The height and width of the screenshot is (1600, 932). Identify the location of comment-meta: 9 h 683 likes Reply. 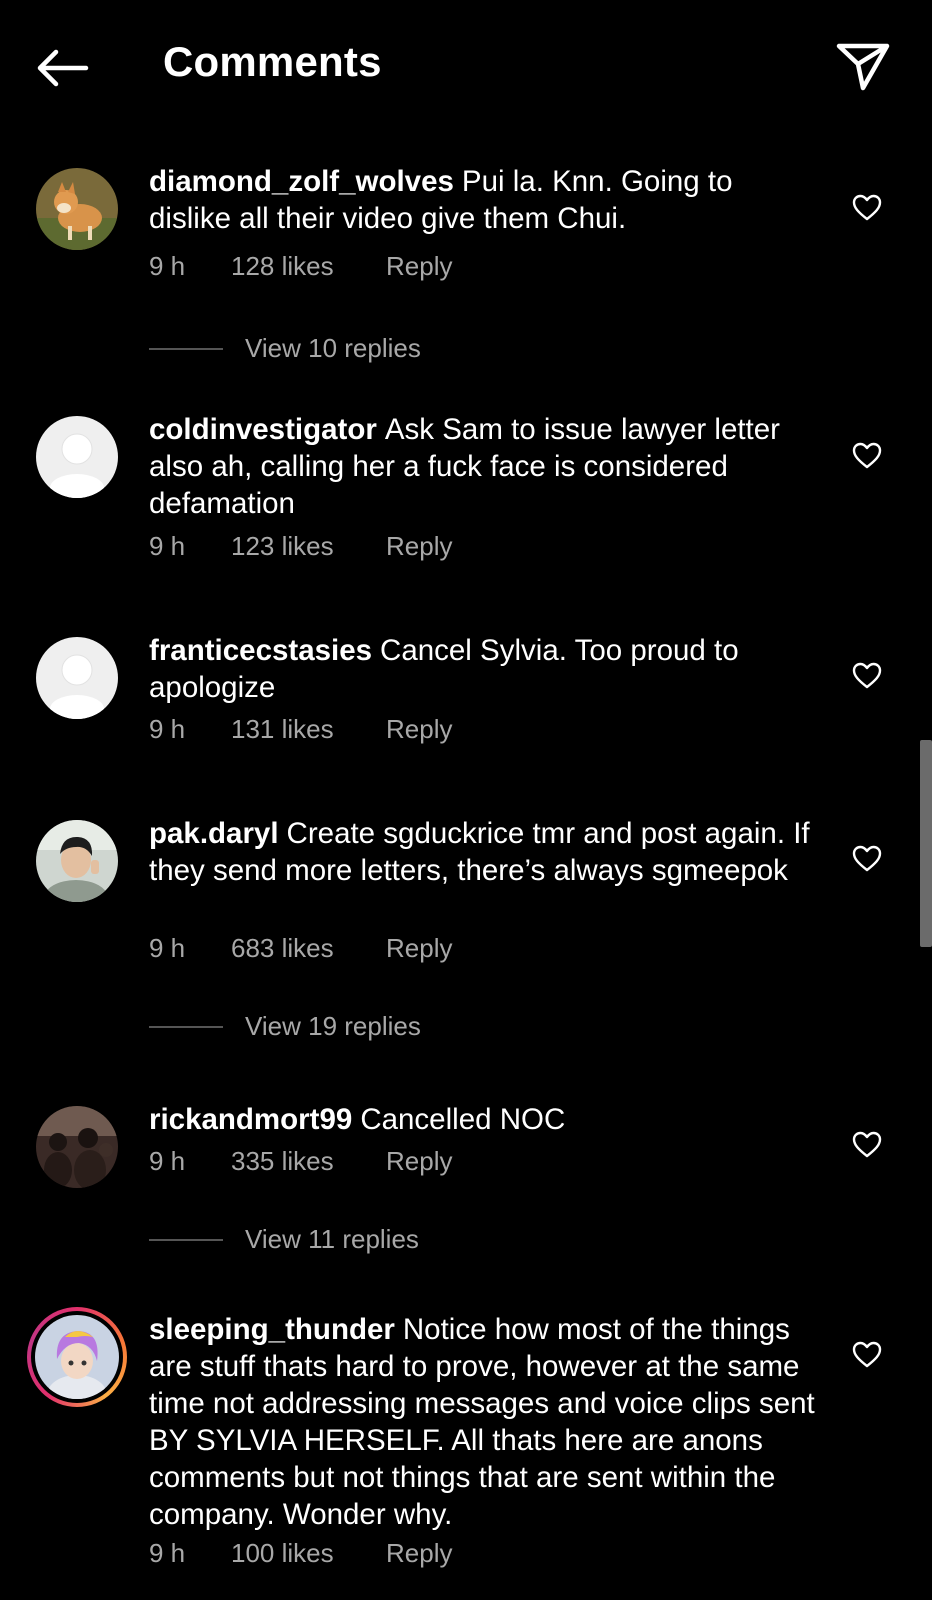
(300, 948).